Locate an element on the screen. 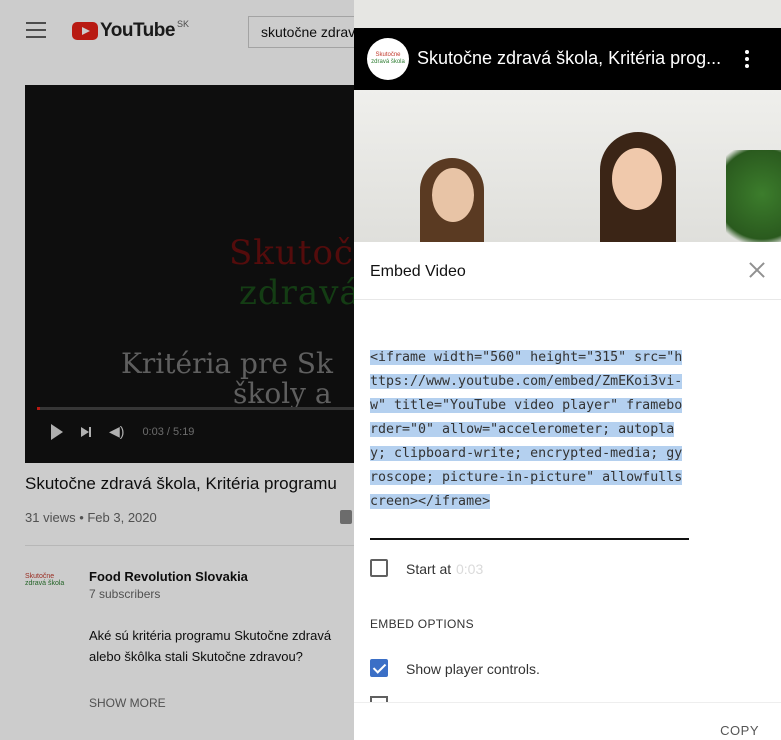 This screenshot has height=740, width=781. start-at-checkbox is located at coordinates (379, 568).